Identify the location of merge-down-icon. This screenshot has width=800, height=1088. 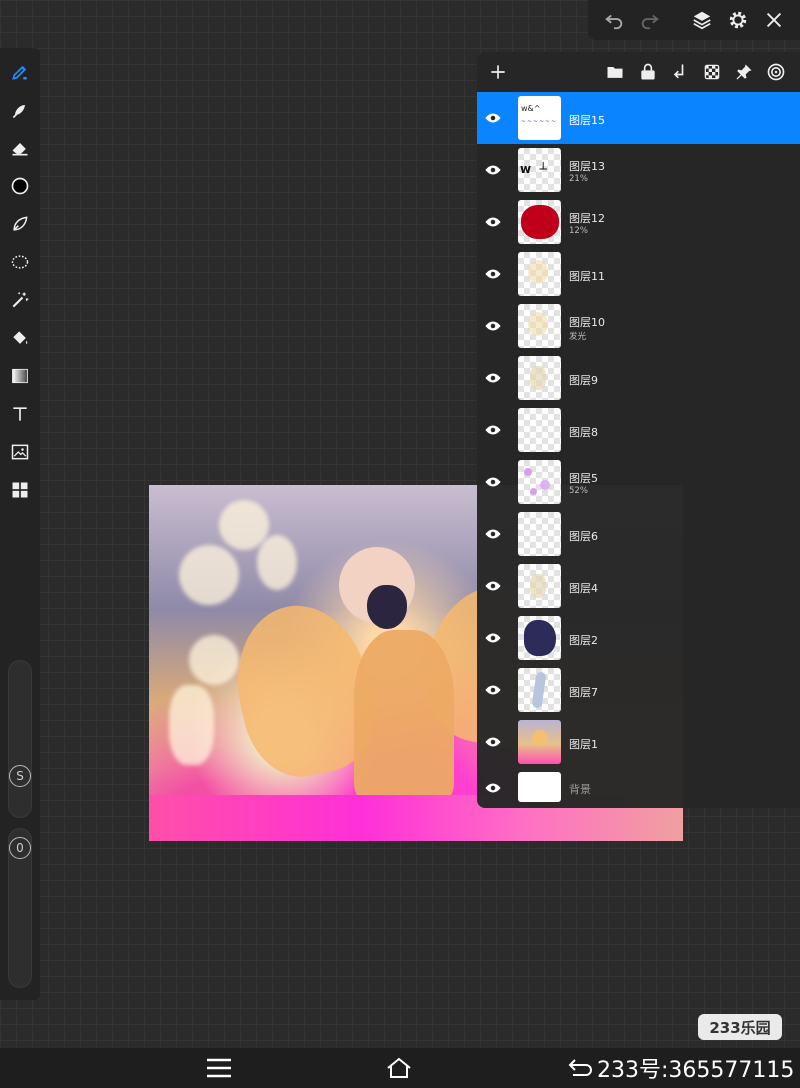
(680, 72).